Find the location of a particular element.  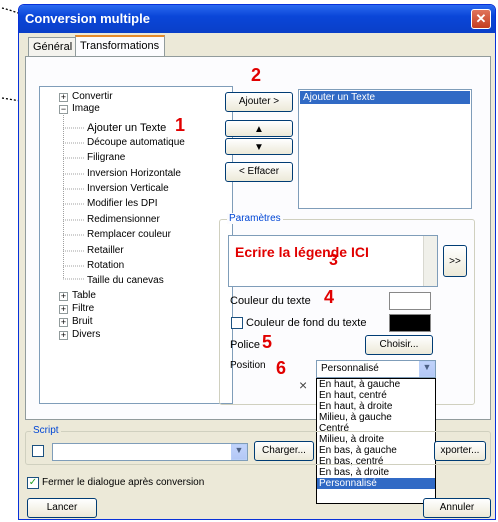

bg-color-checkbox is located at coordinates (237, 323).